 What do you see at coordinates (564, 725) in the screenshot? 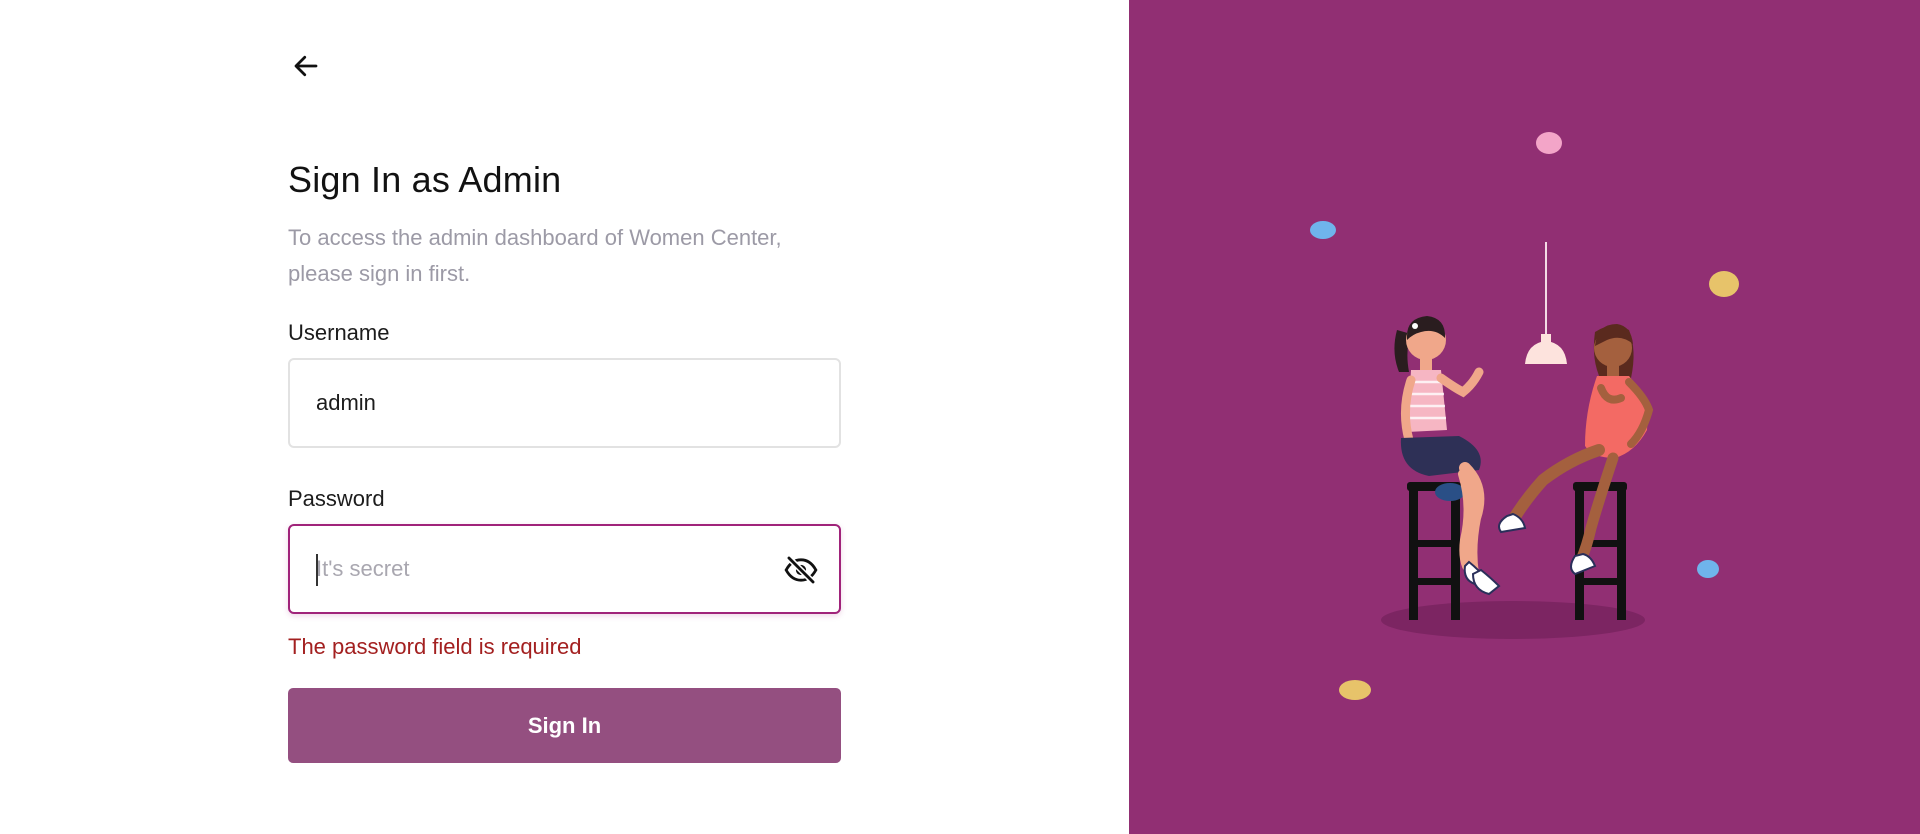
I see `sign-in-button: Sign In` at bounding box center [564, 725].